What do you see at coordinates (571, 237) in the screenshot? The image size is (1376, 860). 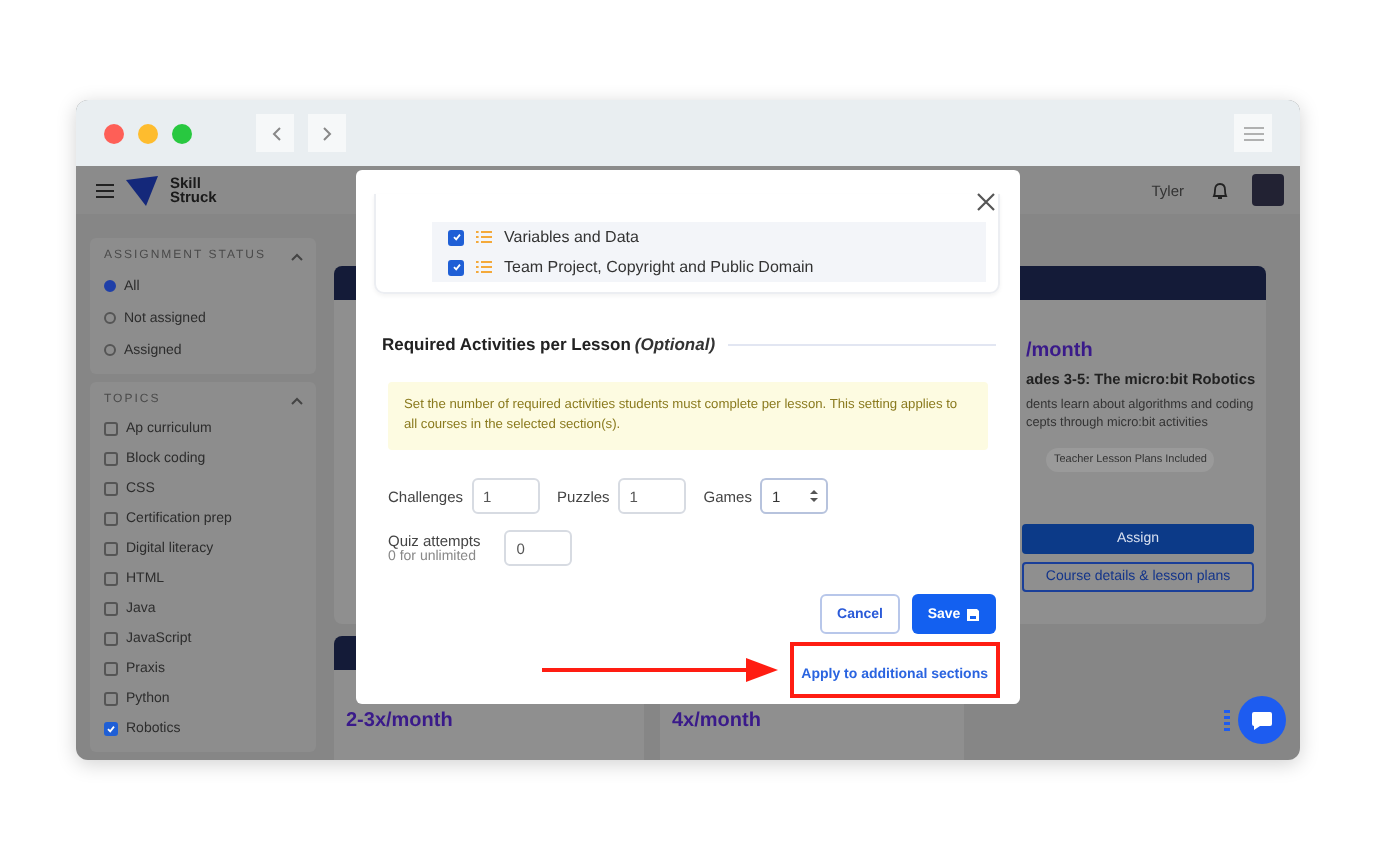 I see `lesson-title: Variables and Data` at bounding box center [571, 237].